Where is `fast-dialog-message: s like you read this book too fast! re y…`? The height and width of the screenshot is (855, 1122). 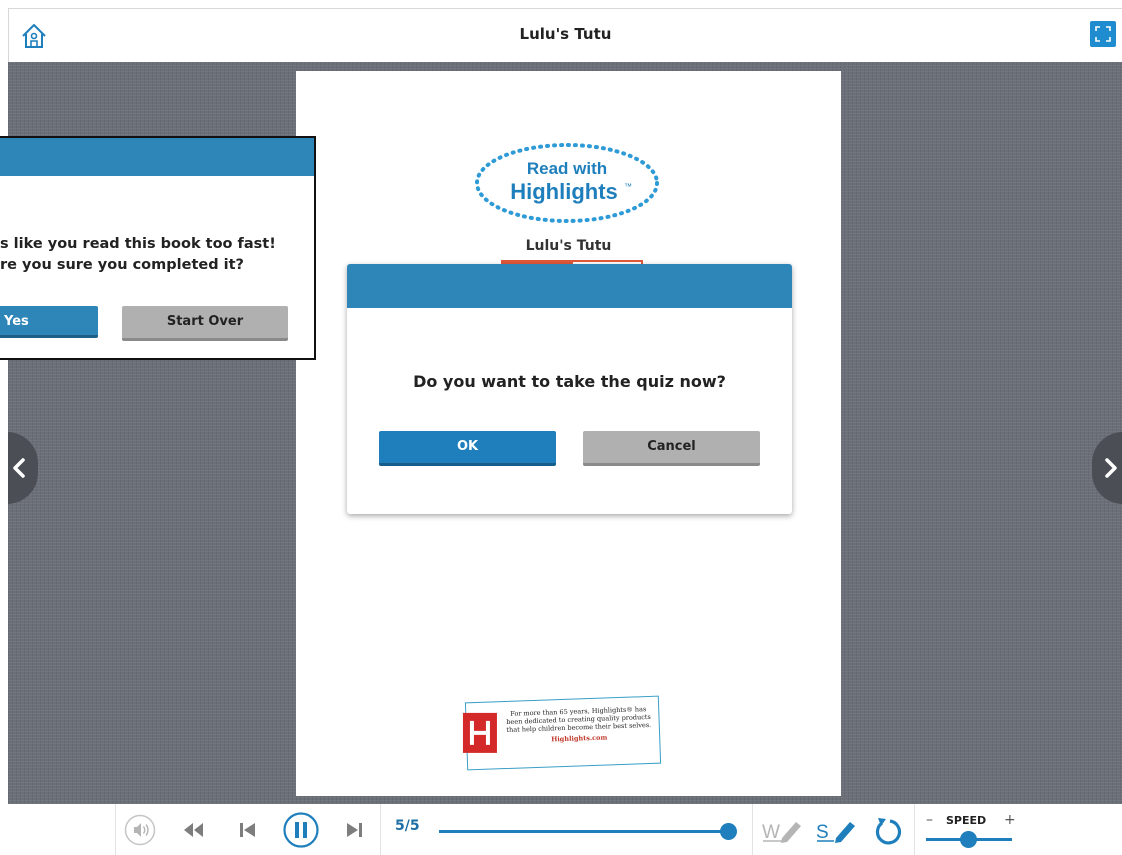
fast-dialog-message: s like you read this book too fast! re y… is located at coordinates (138, 255).